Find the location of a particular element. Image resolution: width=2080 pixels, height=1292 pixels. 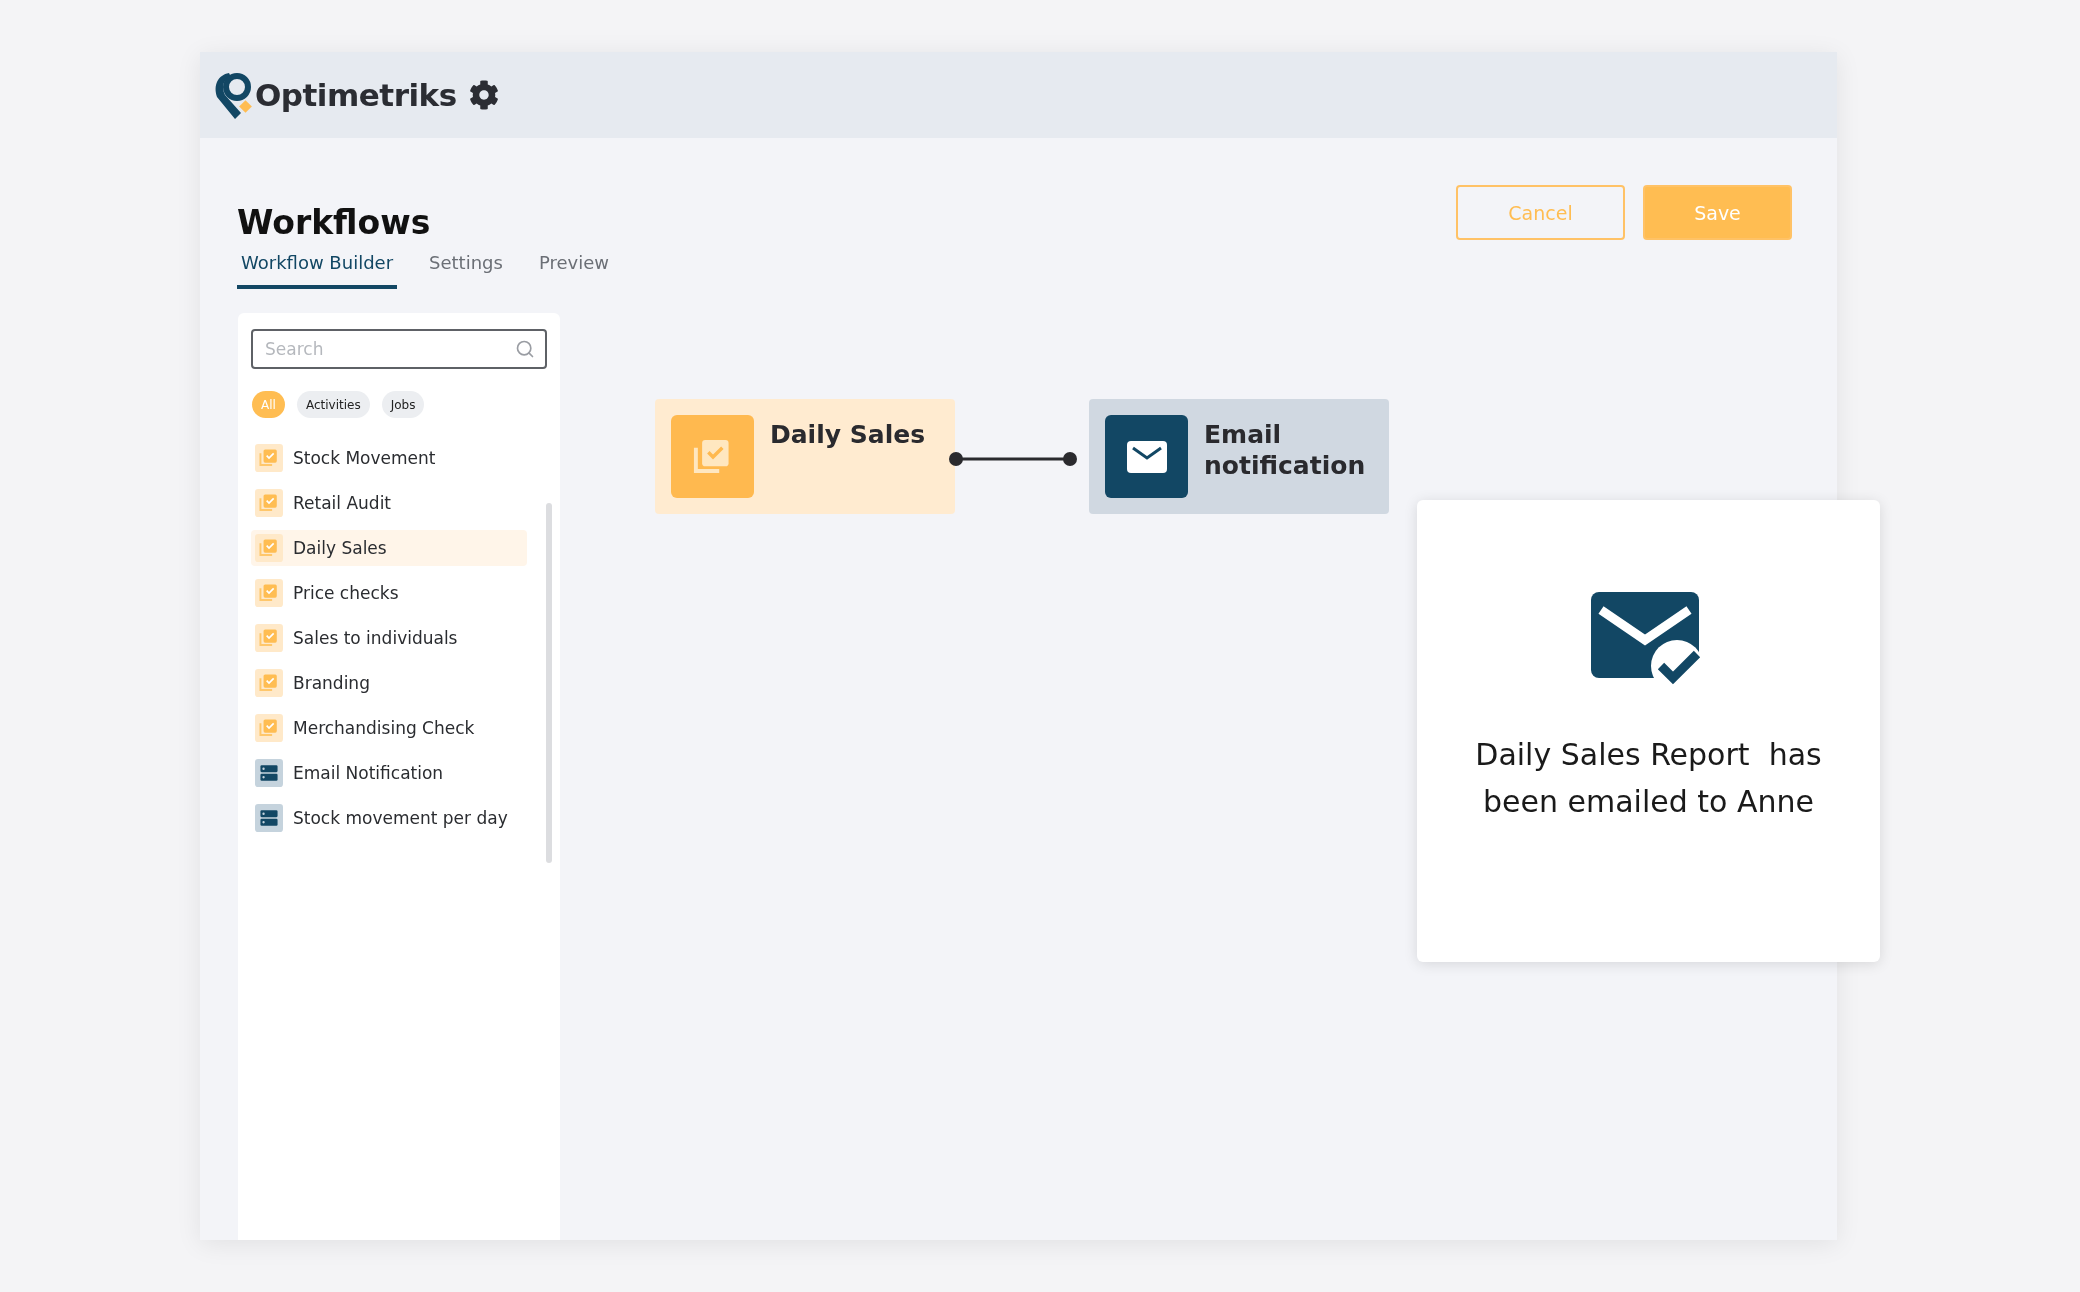

workflow-node: Email notification is located at coordinates (1239, 456).